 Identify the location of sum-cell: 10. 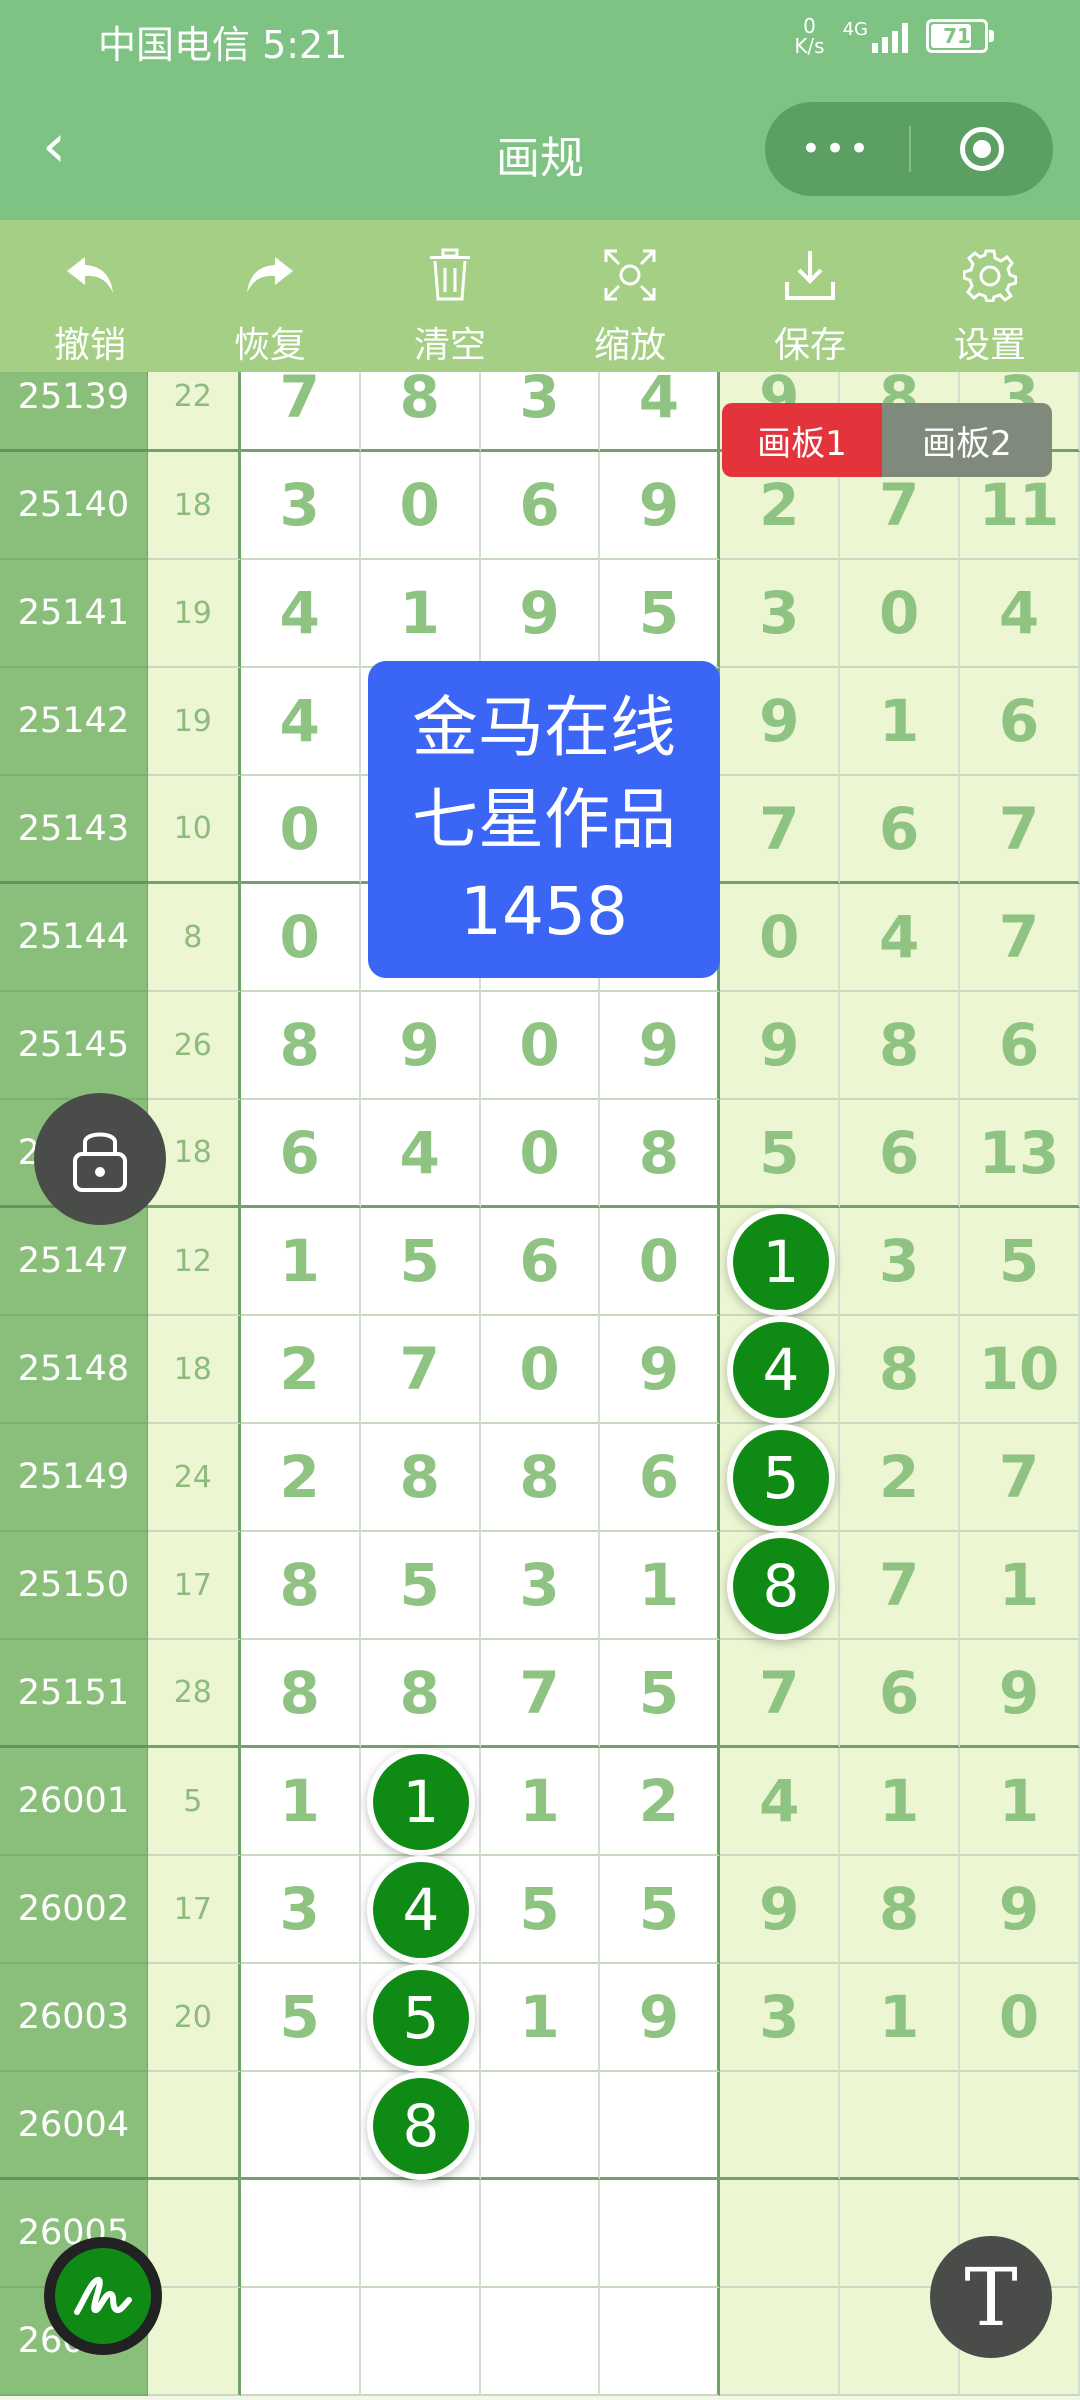
(194, 830).